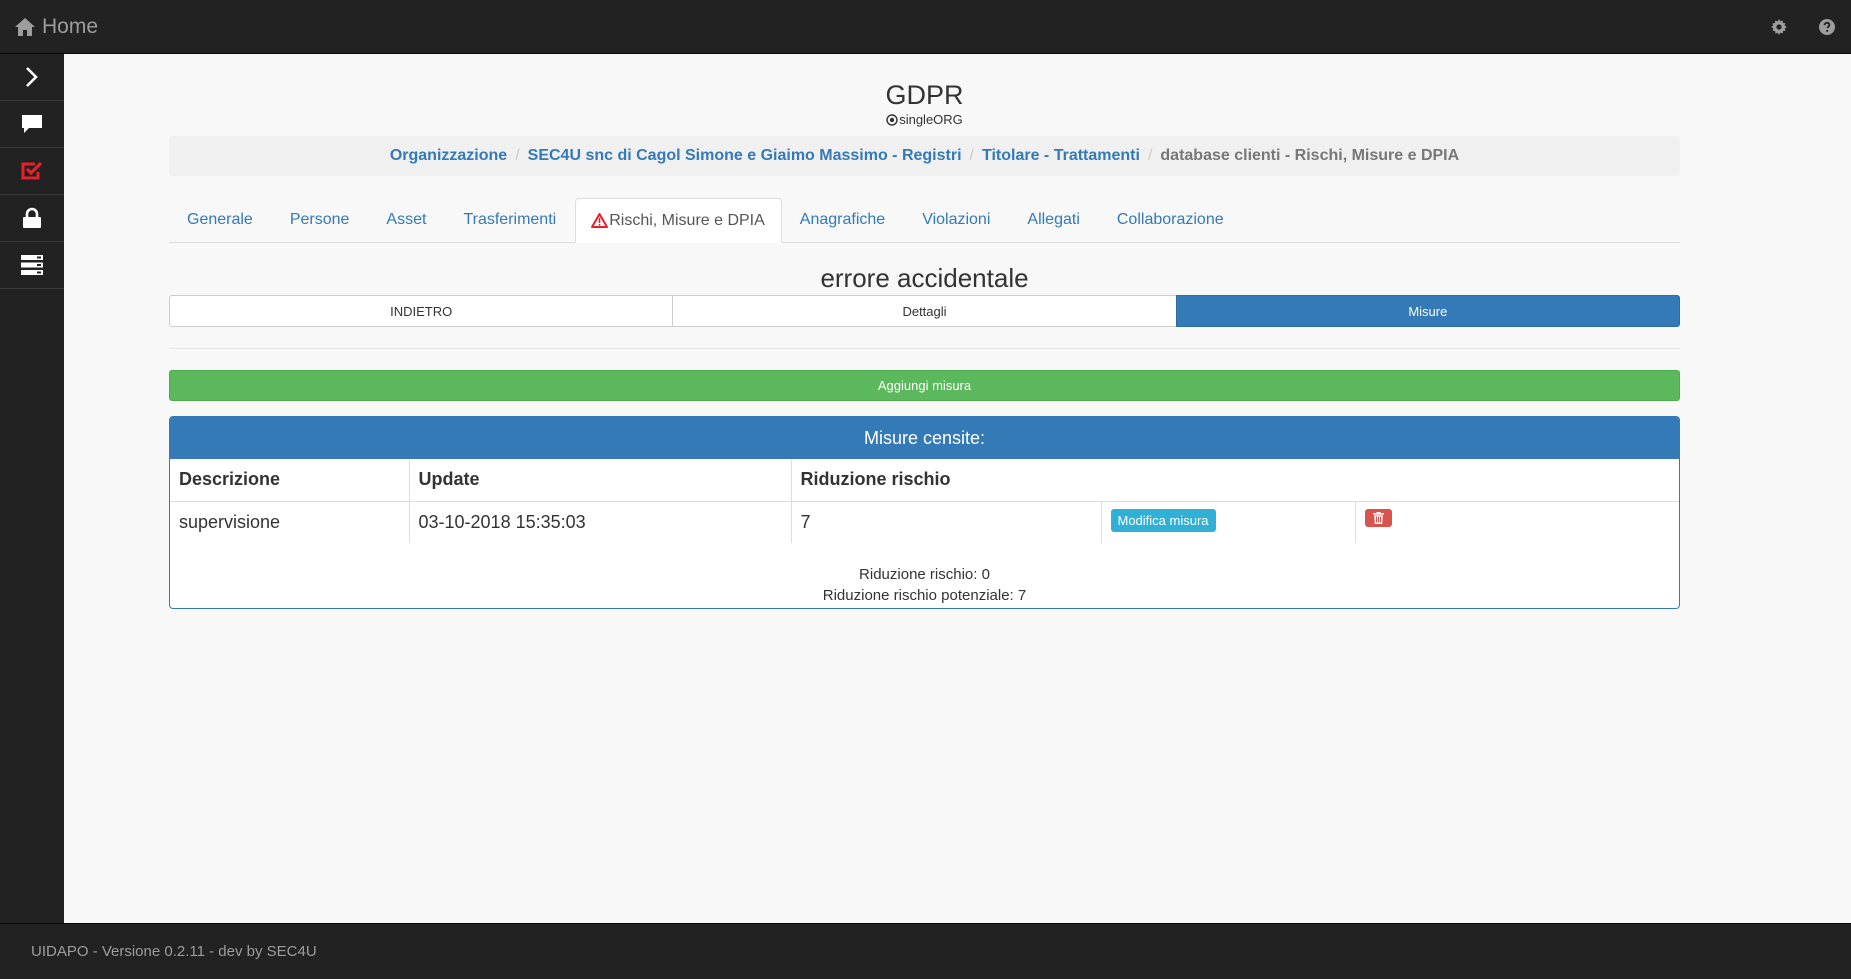 The height and width of the screenshot is (979, 1851). Describe the element at coordinates (25, 26) in the screenshot. I see `home-icon` at that location.